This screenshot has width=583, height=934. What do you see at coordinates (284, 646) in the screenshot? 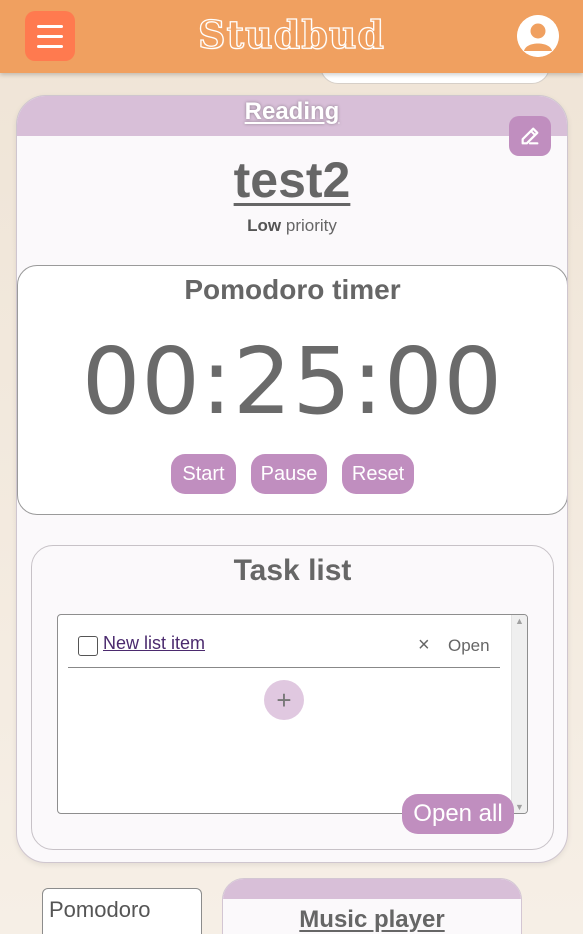
I see `list-item: New list item × Open` at bounding box center [284, 646].